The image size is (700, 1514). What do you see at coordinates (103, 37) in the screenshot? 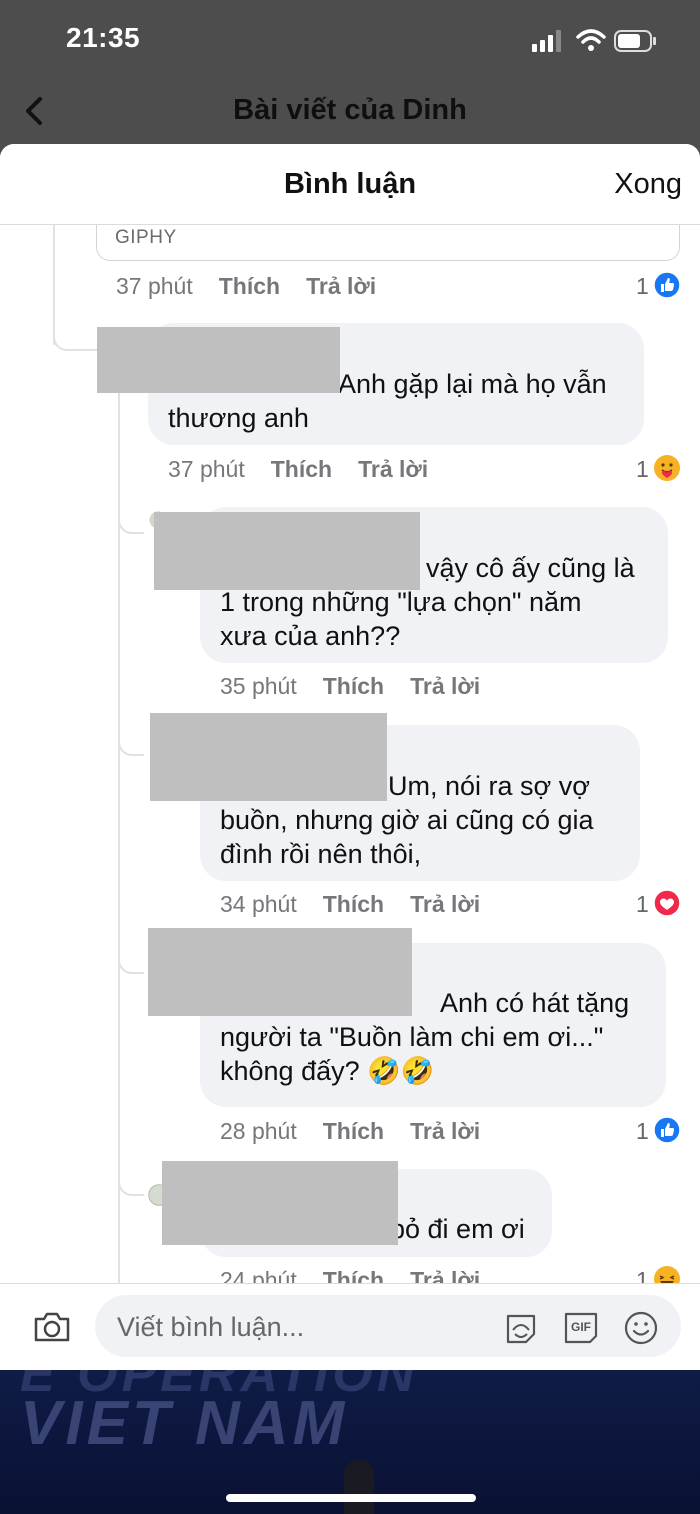
I see `status-time: 21:35` at bounding box center [103, 37].